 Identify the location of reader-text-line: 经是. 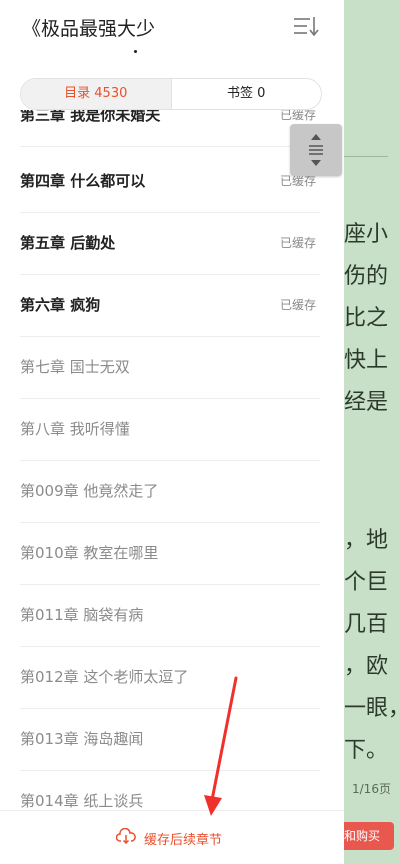
(366, 402).